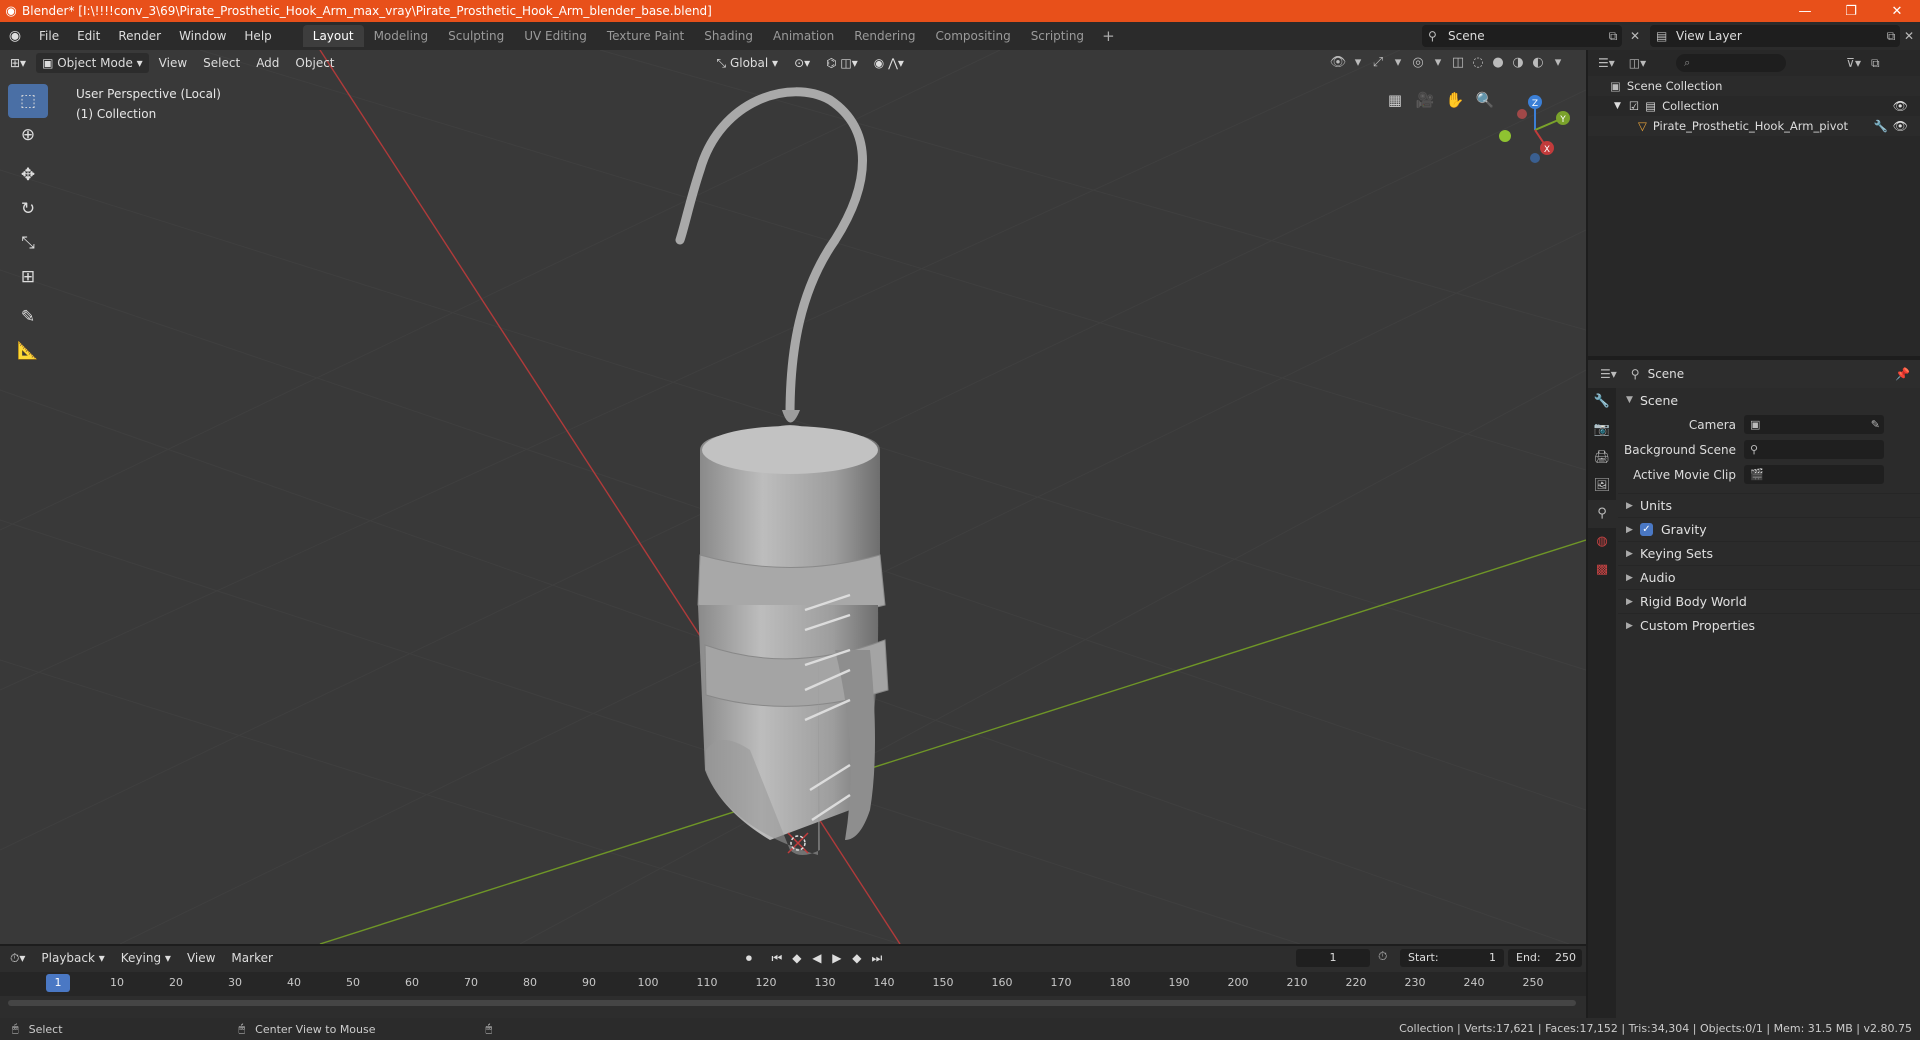 This screenshot has width=1920, height=1040. What do you see at coordinates (1769, 577) in the screenshot?
I see `subpanel-audio: ▶ Audio` at bounding box center [1769, 577].